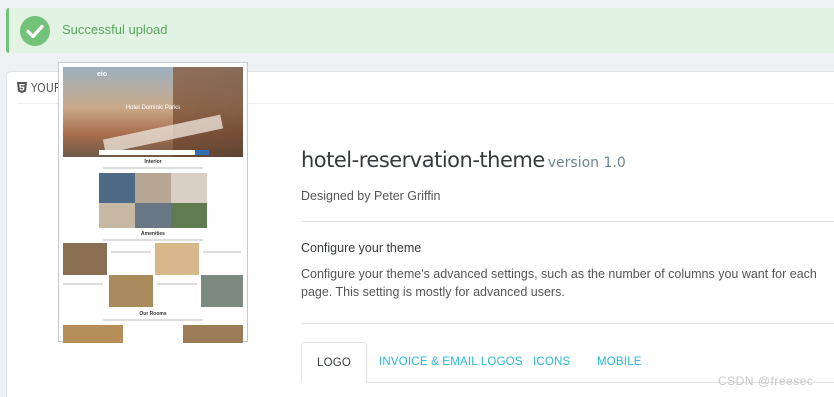  Describe the element at coordinates (153, 112) in the screenshot. I see `preview-hero-image: eio Hotel Dominic Parks` at that location.